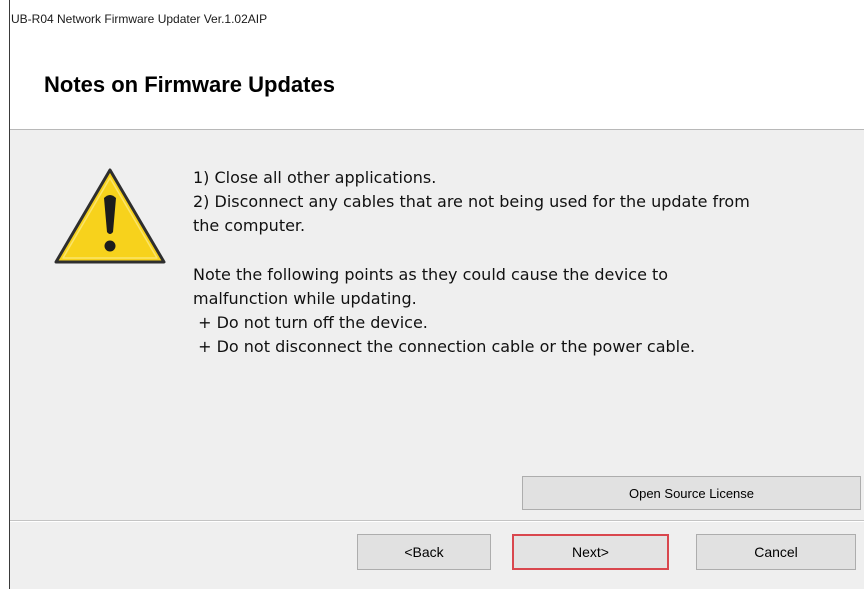 Image resolution: width=864 pixels, height=589 pixels. What do you see at coordinates (315, 177) in the screenshot?
I see `instruction-line: 1) Close all other applications.` at bounding box center [315, 177].